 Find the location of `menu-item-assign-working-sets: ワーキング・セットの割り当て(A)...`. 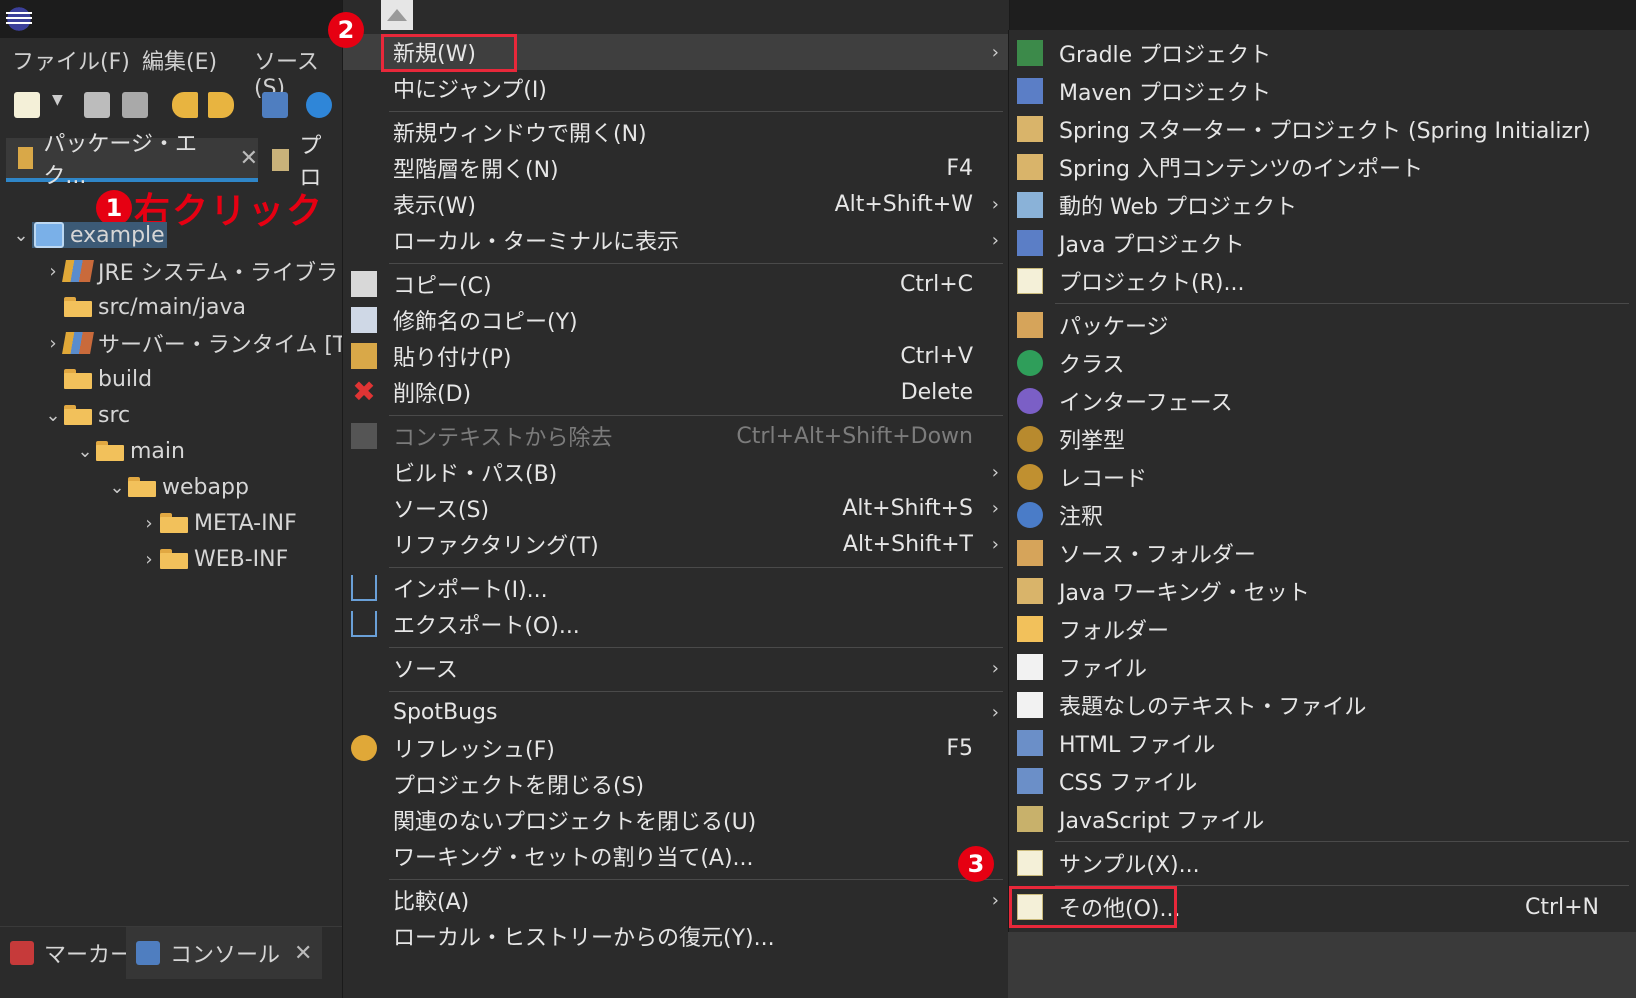

menu-item-assign-working-sets: ワーキング・セットの割り当て(A)... is located at coordinates (676, 856).